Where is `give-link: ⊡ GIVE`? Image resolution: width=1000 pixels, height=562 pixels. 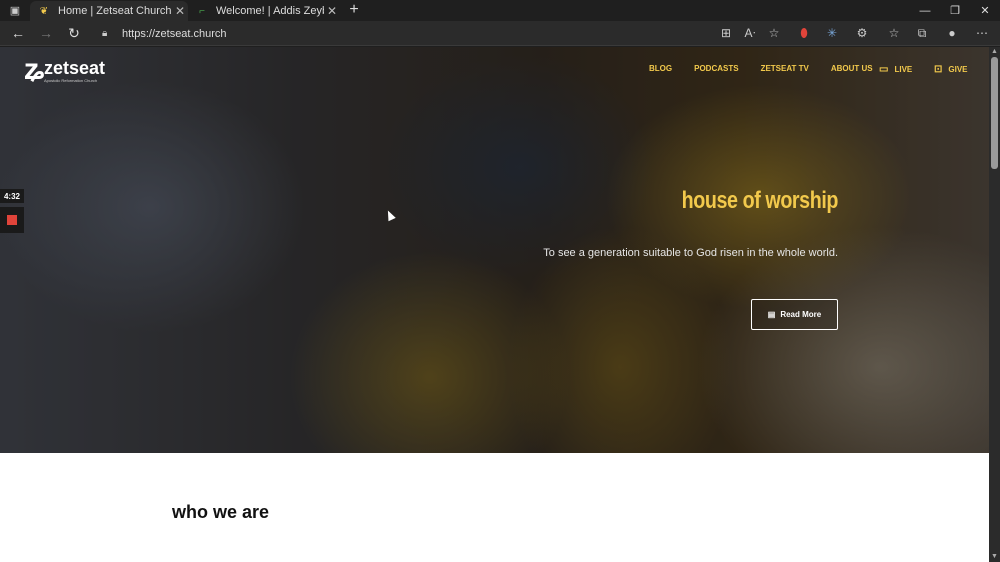 give-link: ⊡ GIVE is located at coordinates (951, 69).